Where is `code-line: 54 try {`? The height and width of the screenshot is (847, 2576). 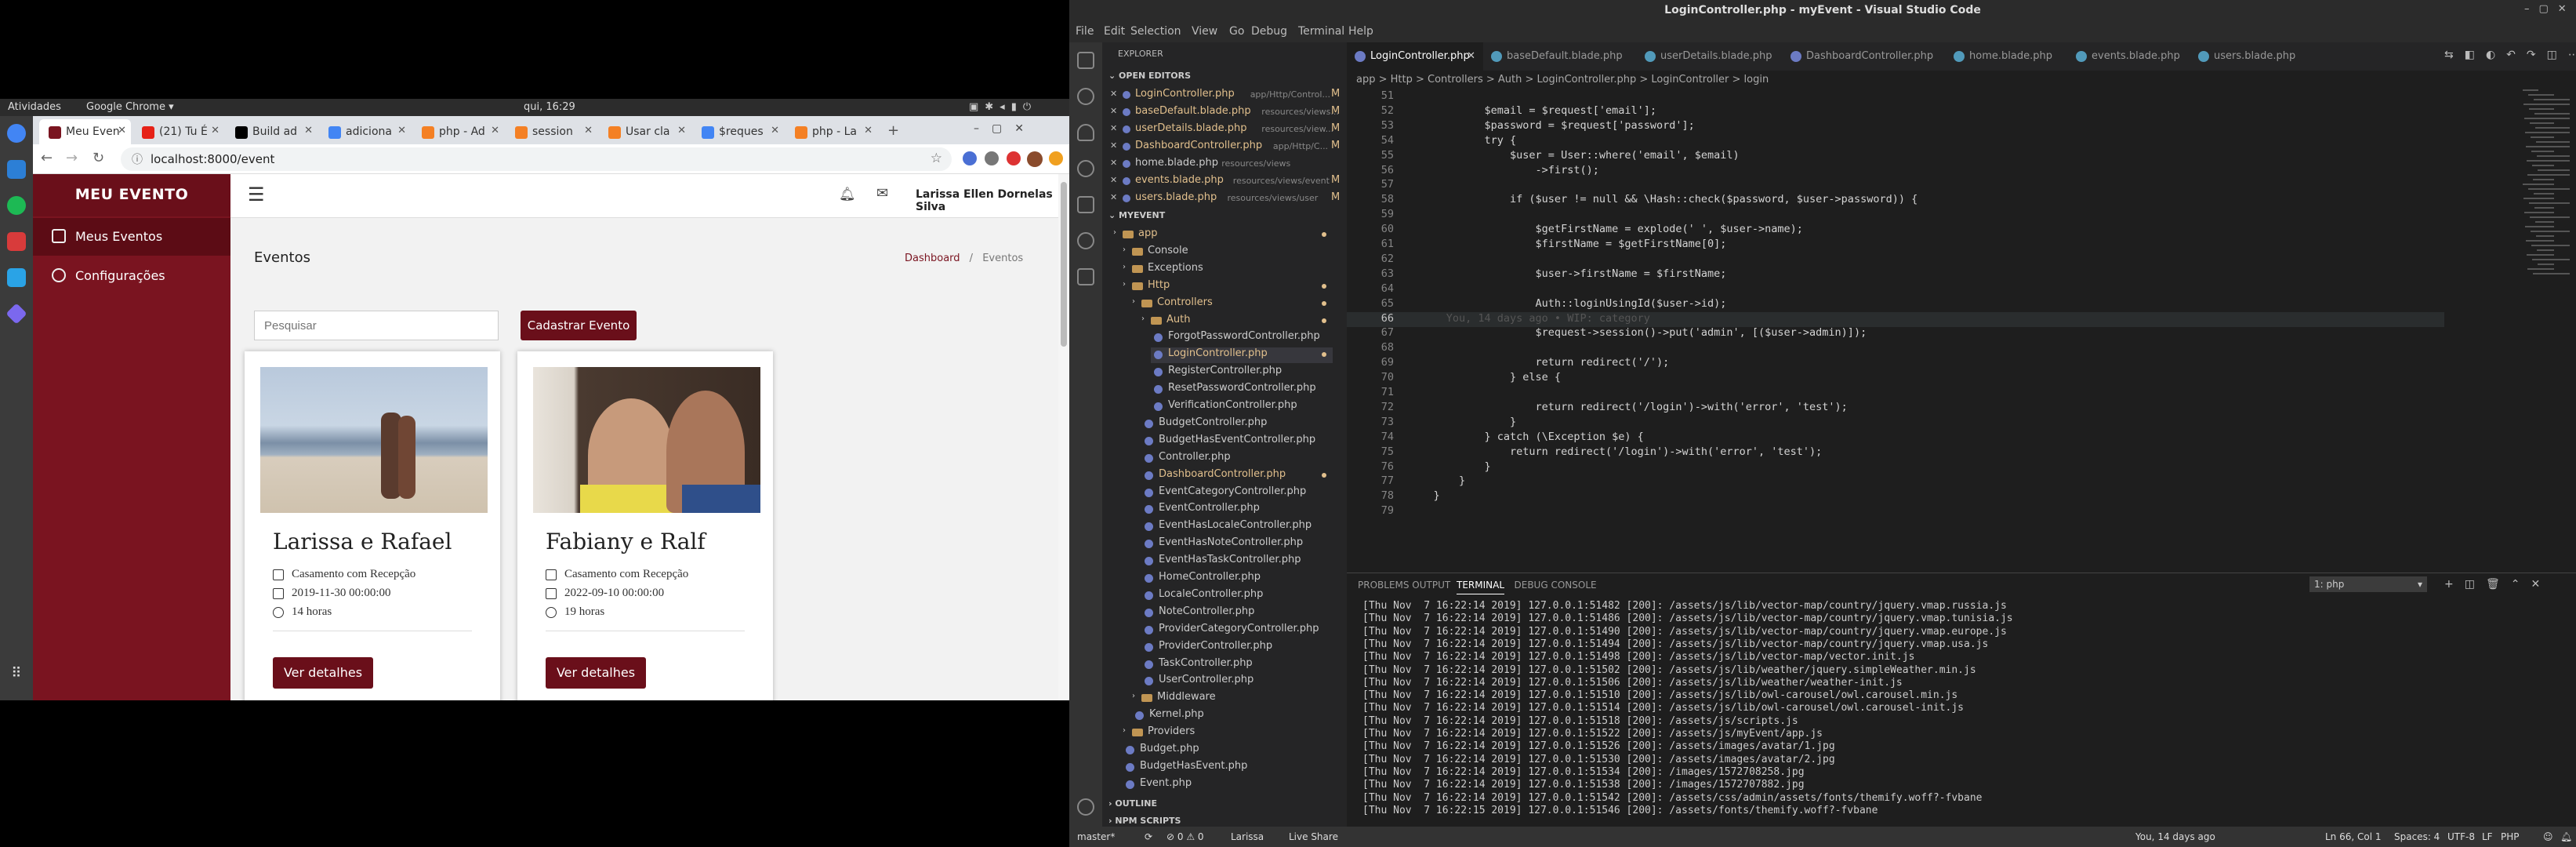 code-line: 54 try { is located at coordinates (1896, 141).